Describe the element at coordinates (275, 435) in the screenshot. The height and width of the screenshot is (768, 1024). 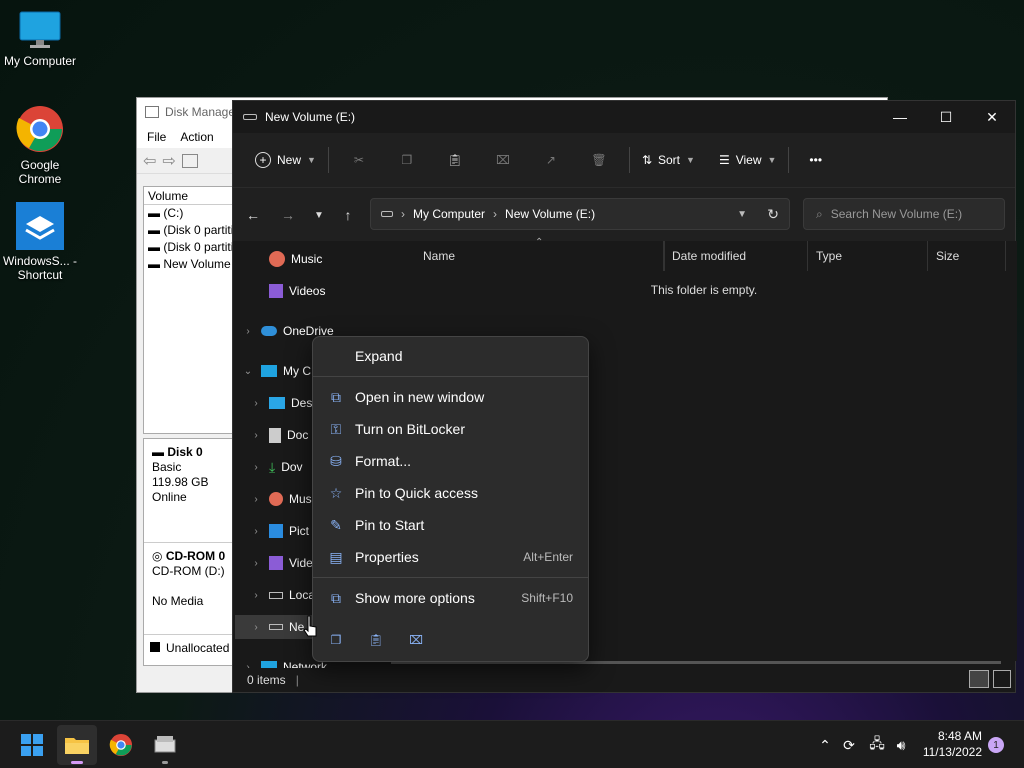
I see `document-icon` at that location.